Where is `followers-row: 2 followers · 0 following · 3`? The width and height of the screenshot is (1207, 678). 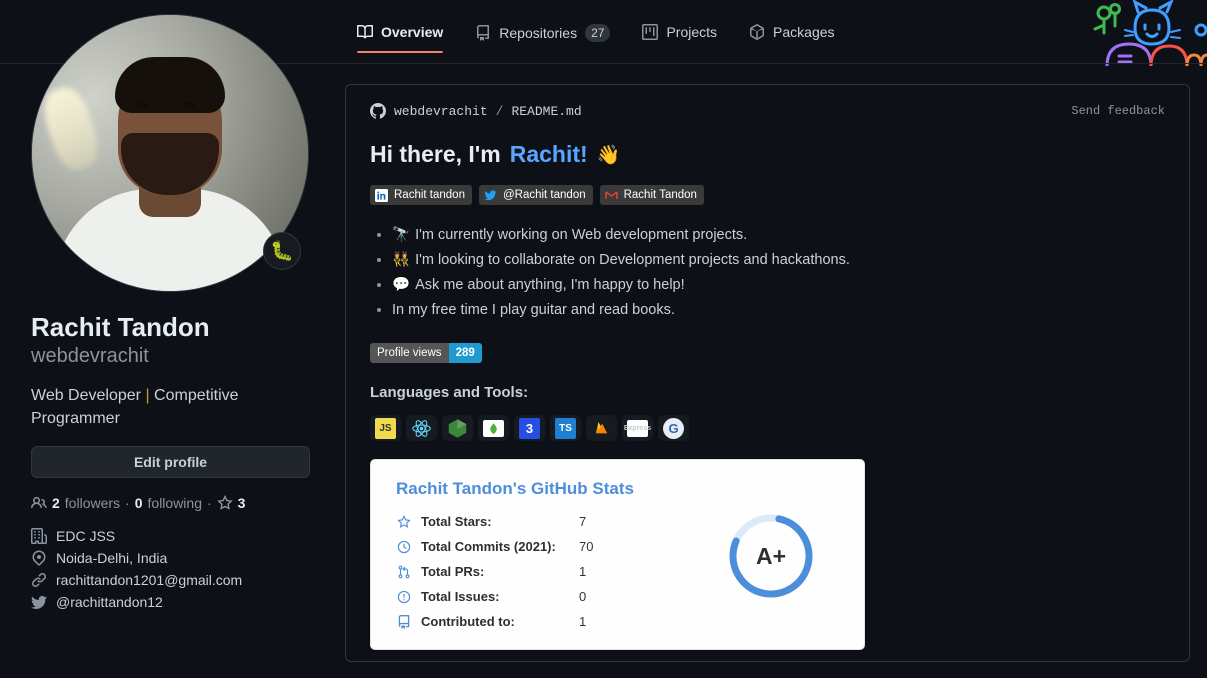
followers-row: 2 followers · 0 following · 3 is located at coordinates (179, 502).